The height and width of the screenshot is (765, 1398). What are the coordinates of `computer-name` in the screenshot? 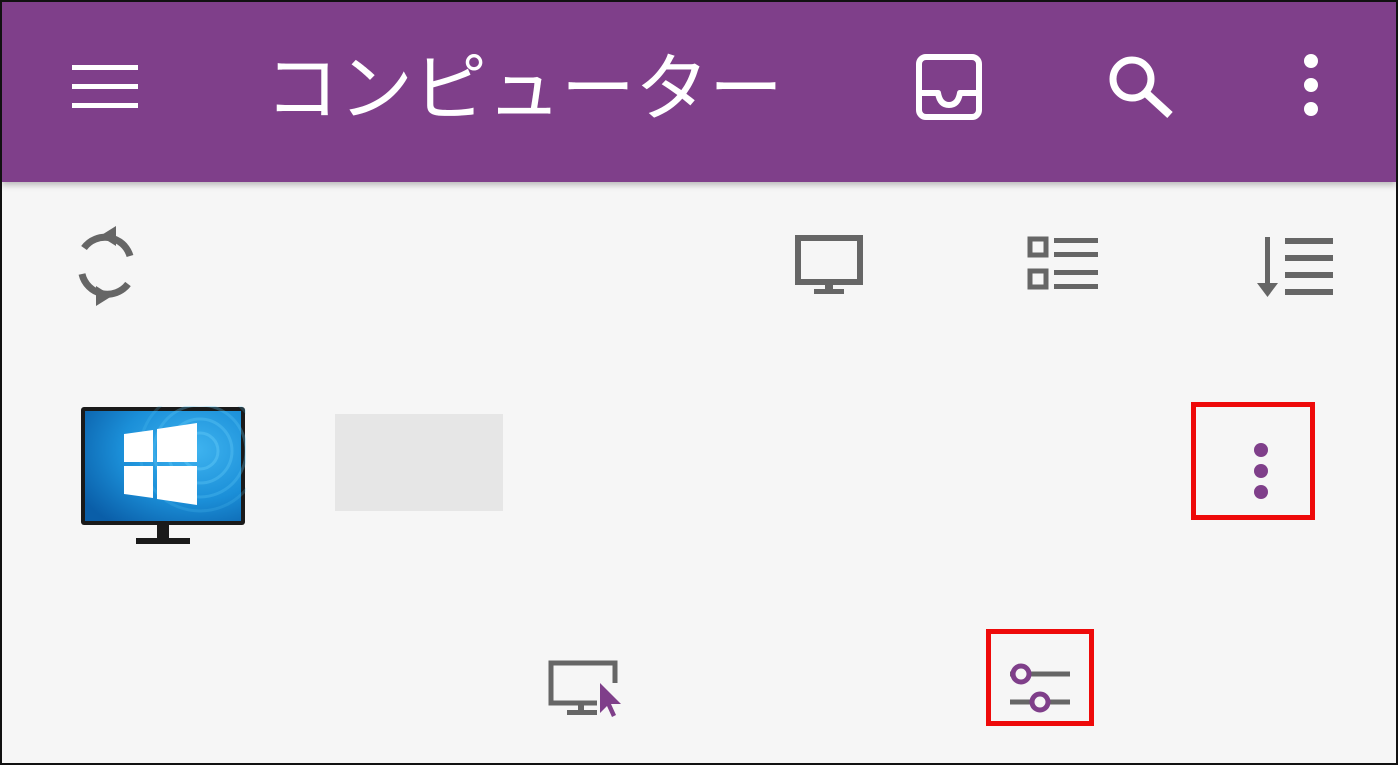 It's located at (419, 462).